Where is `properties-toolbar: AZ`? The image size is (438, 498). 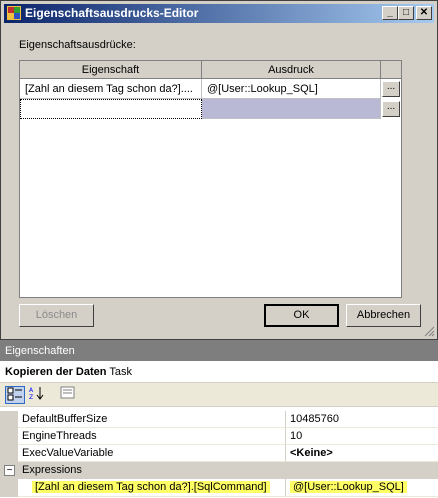 properties-toolbar: AZ is located at coordinates (219, 395).